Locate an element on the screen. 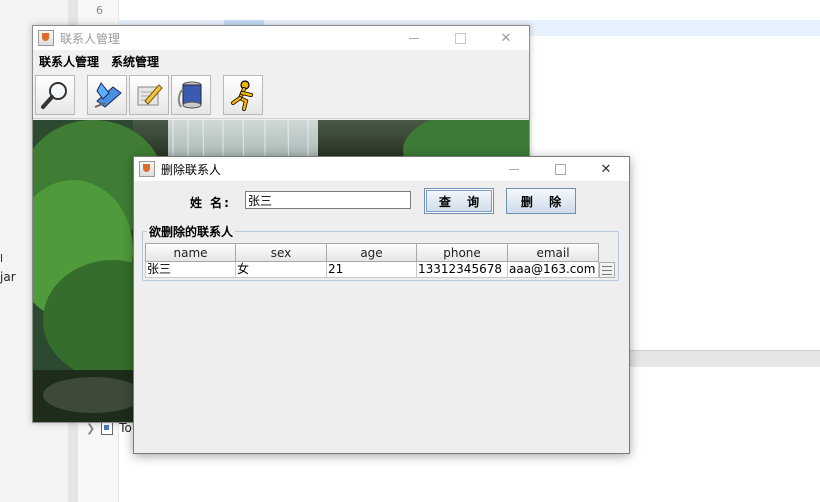 The height and width of the screenshot is (502, 820). dialog-titlebar: 删除联系人 ✕ is located at coordinates (381, 169).